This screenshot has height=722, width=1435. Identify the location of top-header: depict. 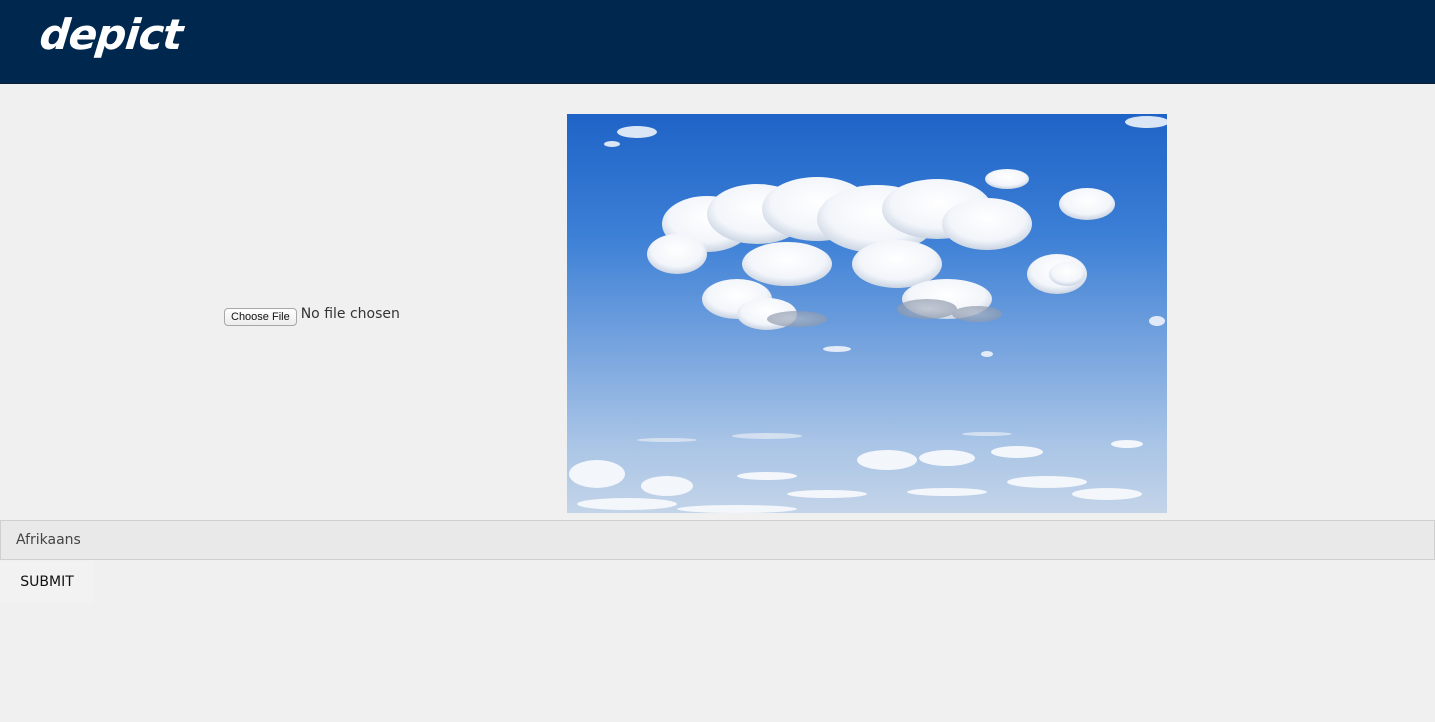
(717, 42).